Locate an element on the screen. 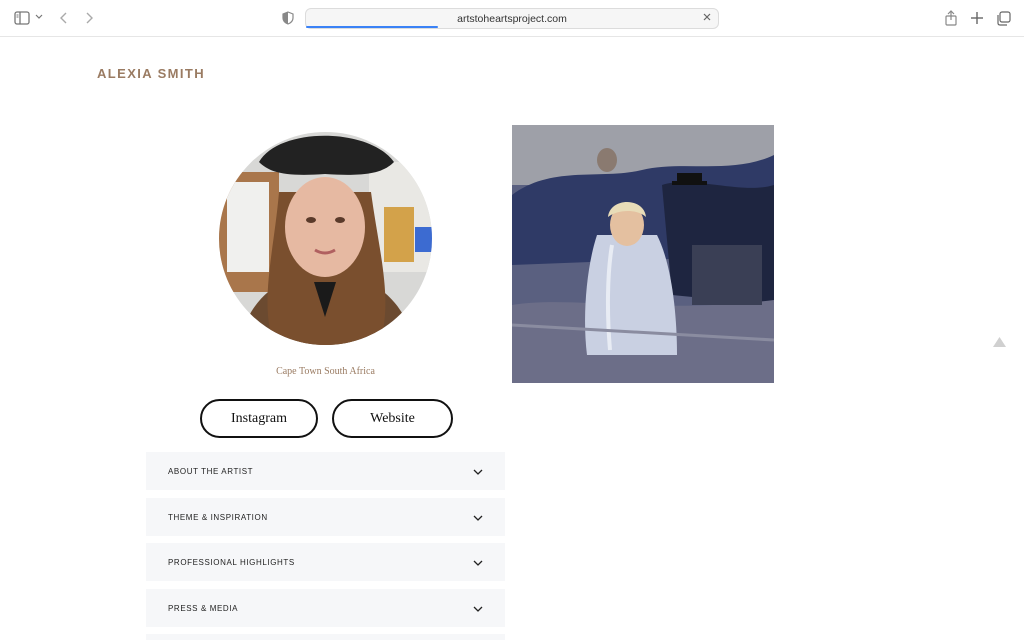  page-load-progress is located at coordinates (372, 27).